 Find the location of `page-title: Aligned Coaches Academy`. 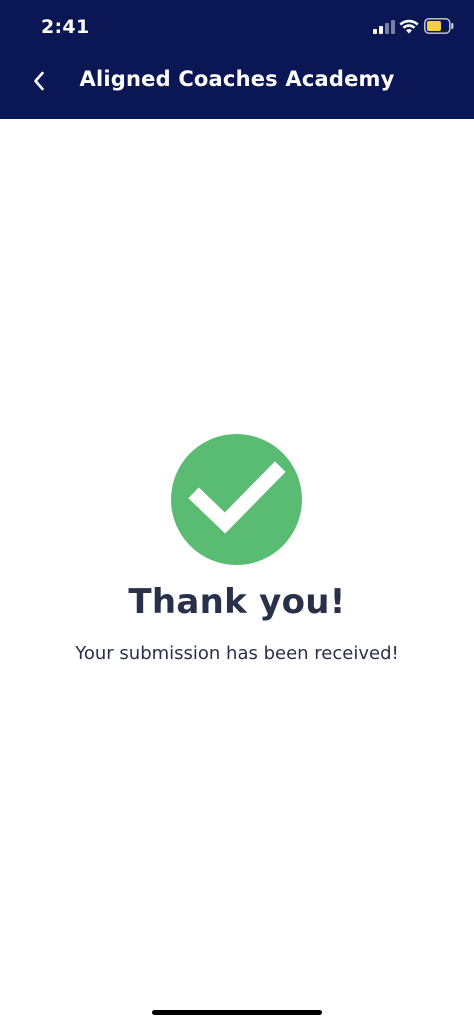

page-title: Aligned Coaches Academy is located at coordinates (237, 79).